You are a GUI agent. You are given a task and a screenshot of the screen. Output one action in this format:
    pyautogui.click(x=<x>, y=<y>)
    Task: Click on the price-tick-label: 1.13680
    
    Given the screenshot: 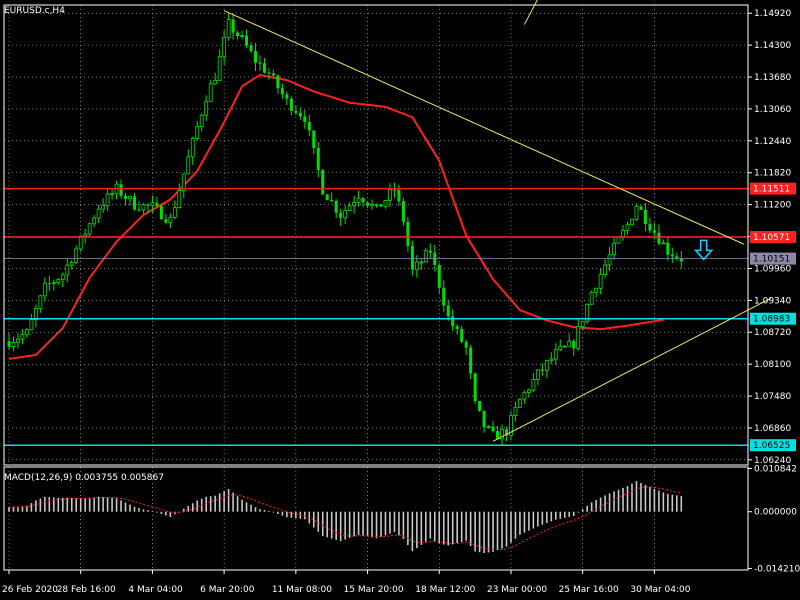 What is the action you would take?
    pyautogui.click(x=772, y=78)
    